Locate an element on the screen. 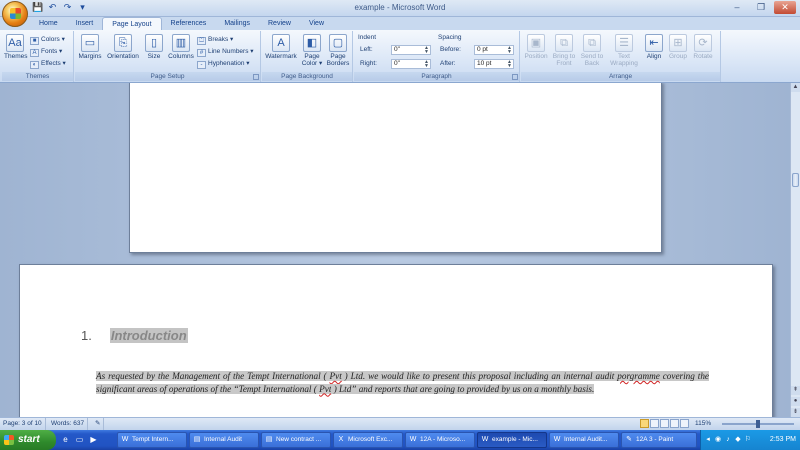 The image size is (800, 450). clock: 2:53 PM is located at coordinates (783, 440).